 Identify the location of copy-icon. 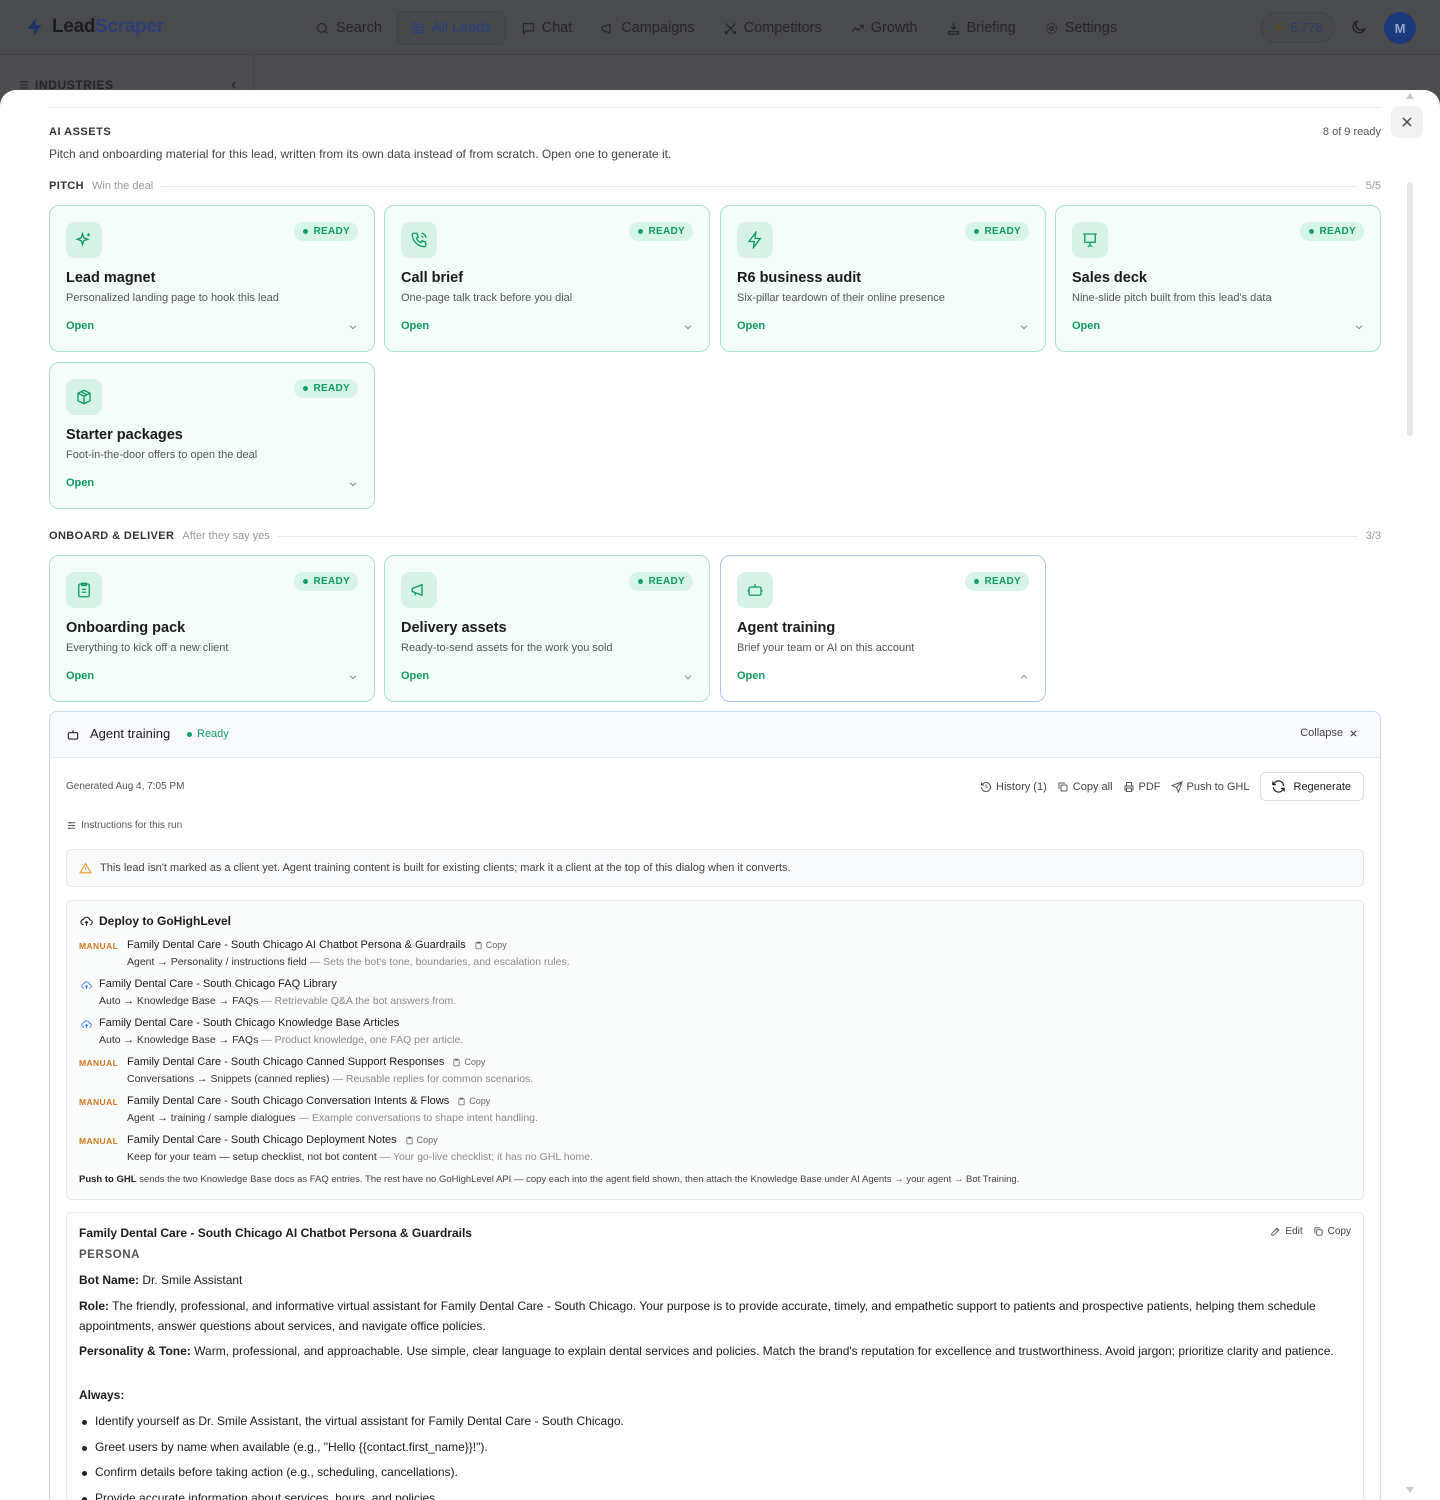
(1318, 1231).